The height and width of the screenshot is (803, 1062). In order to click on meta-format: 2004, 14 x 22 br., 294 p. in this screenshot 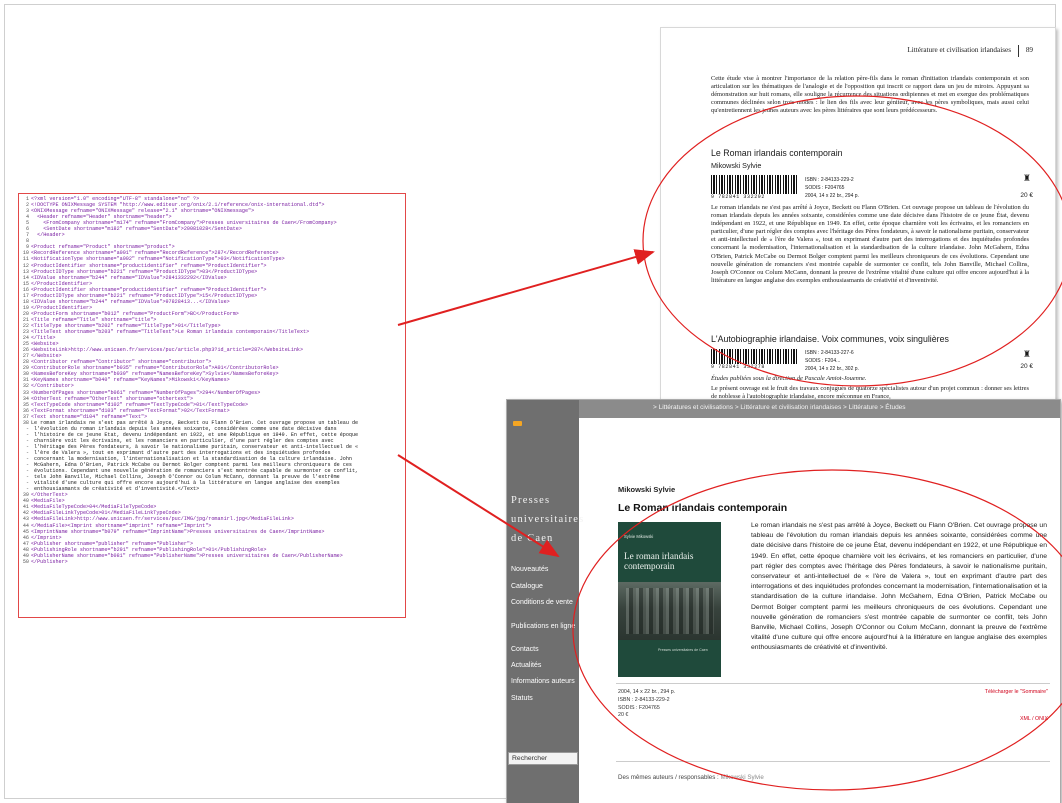, I will do `click(647, 692)`.